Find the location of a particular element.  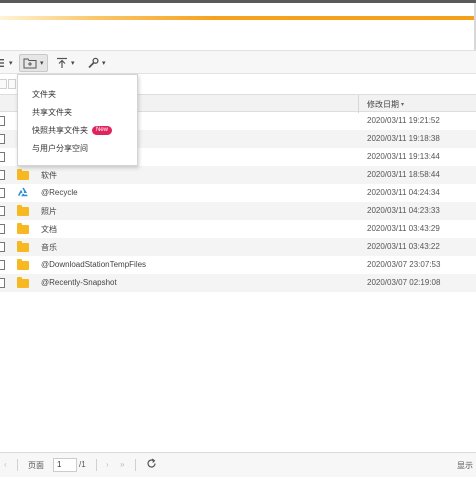

previous-page-button: ‹ is located at coordinates (5, 464).